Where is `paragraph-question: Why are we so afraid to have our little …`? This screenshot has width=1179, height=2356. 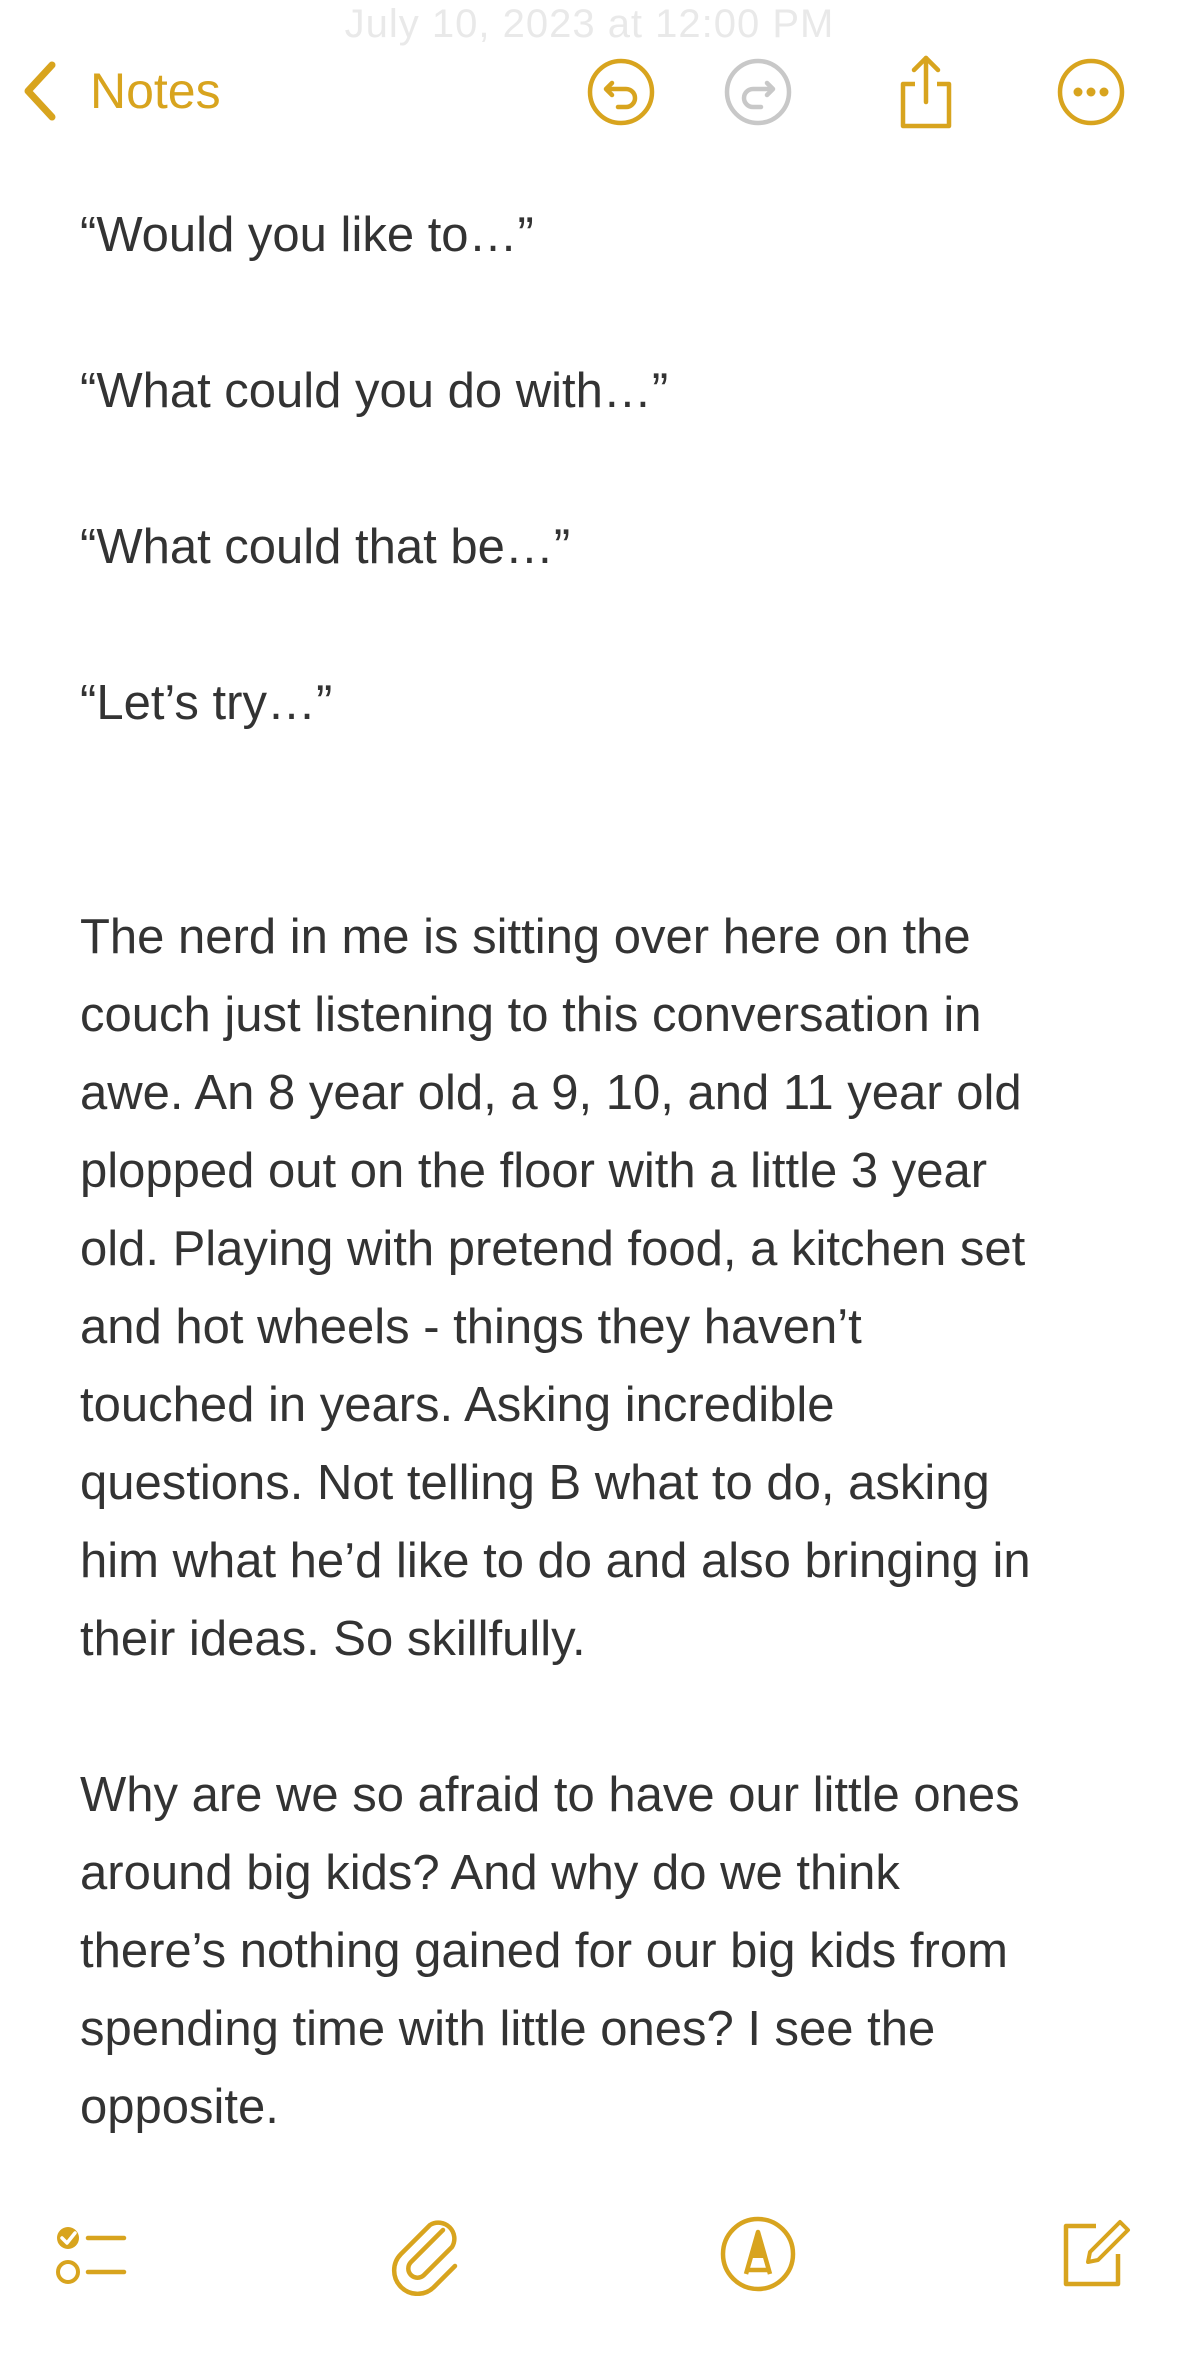 paragraph-question: Why are we so afraid to have our little … is located at coordinates (595, 1951).